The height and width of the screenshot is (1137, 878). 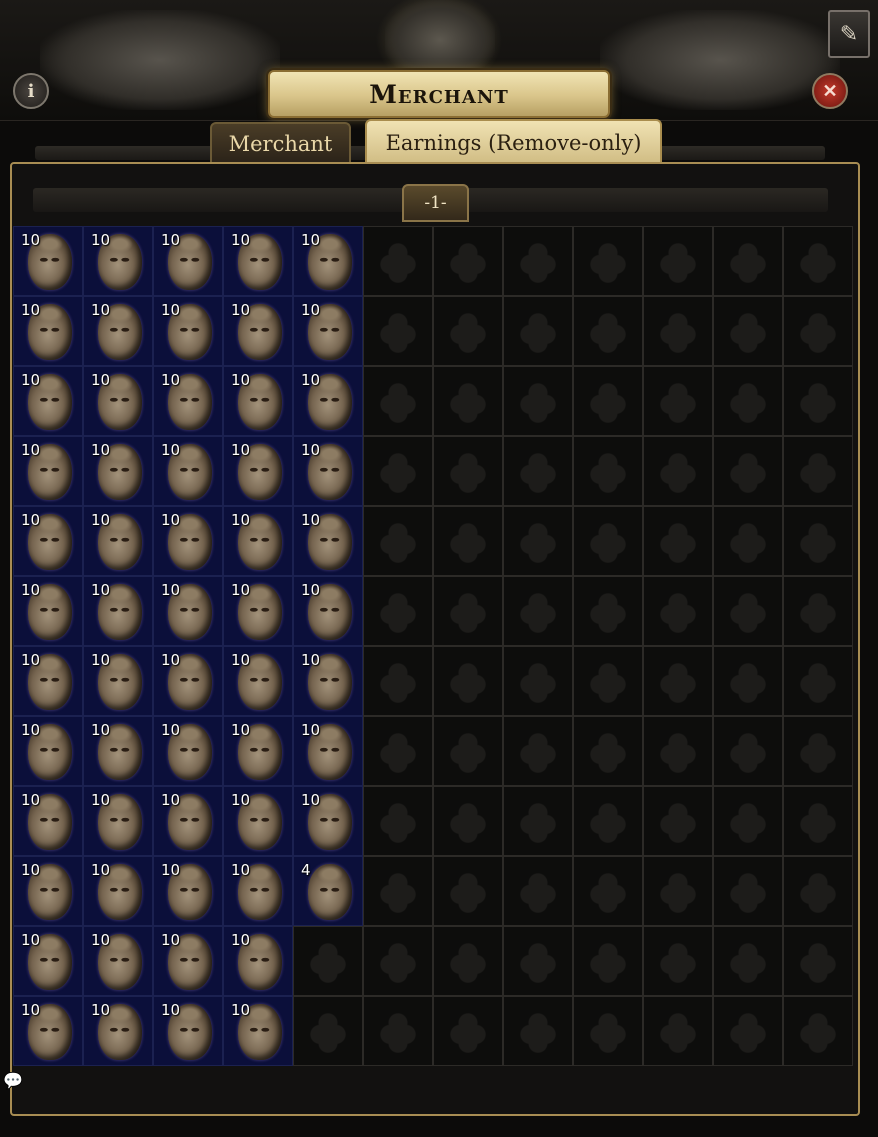 What do you see at coordinates (830, 91) in the screenshot?
I see `close-icon: ✕` at bounding box center [830, 91].